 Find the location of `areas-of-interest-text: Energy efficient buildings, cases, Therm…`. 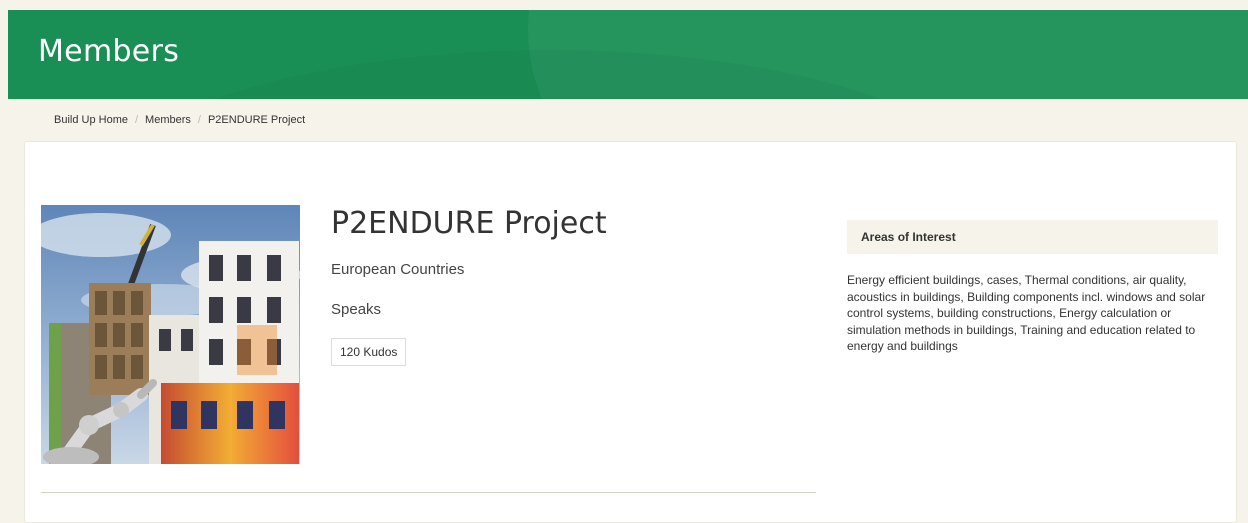

areas-of-interest-text: Energy efficient buildings, cases, Therm… is located at coordinates (1026, 313).